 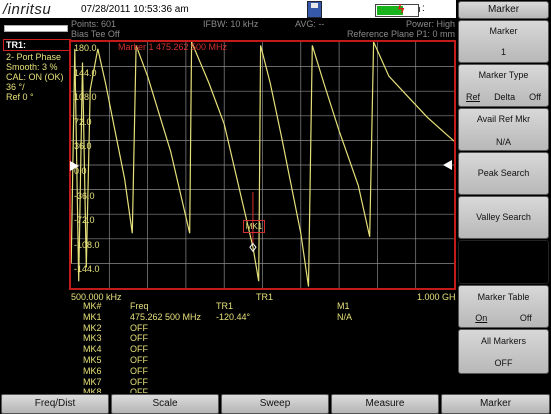 I want to click on bias-tee-readout: Bias Tee Off, so click(x=95, y=34).